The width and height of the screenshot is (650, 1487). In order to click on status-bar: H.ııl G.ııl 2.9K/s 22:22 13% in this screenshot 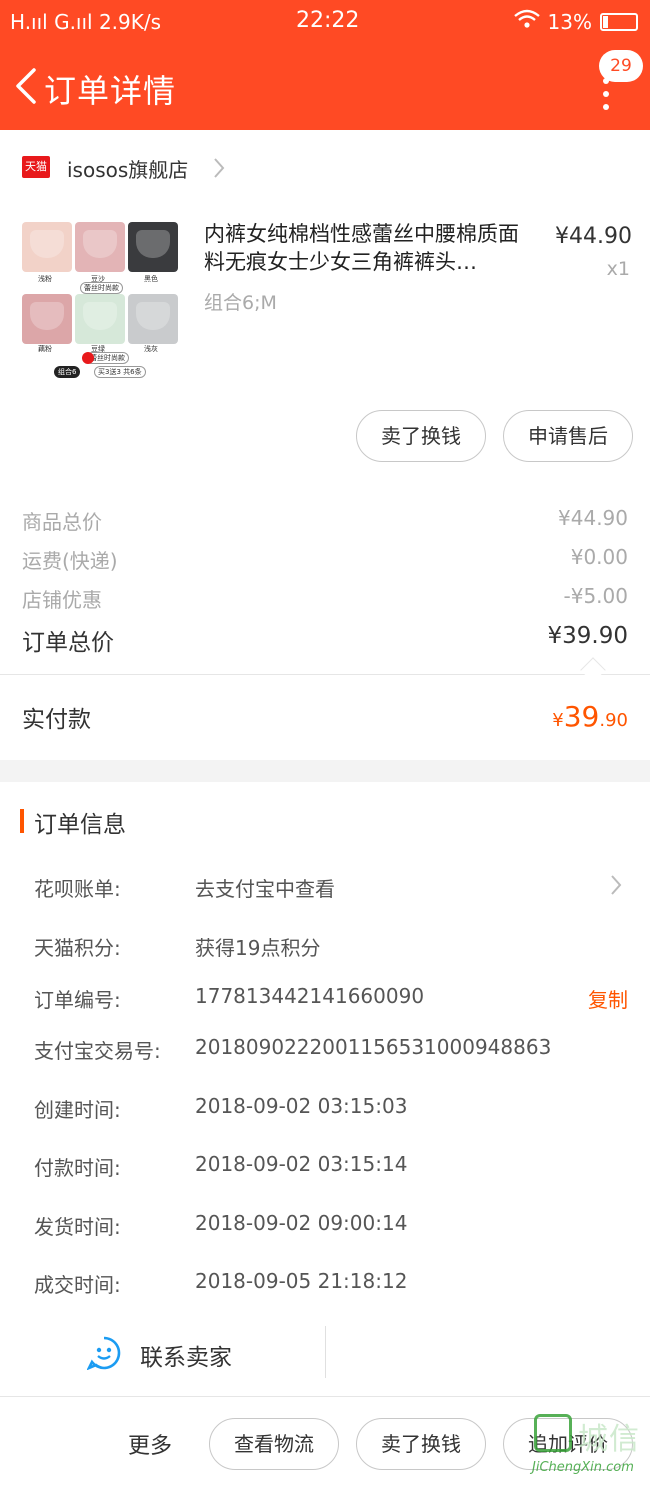, I will do `click(325, 22)`.